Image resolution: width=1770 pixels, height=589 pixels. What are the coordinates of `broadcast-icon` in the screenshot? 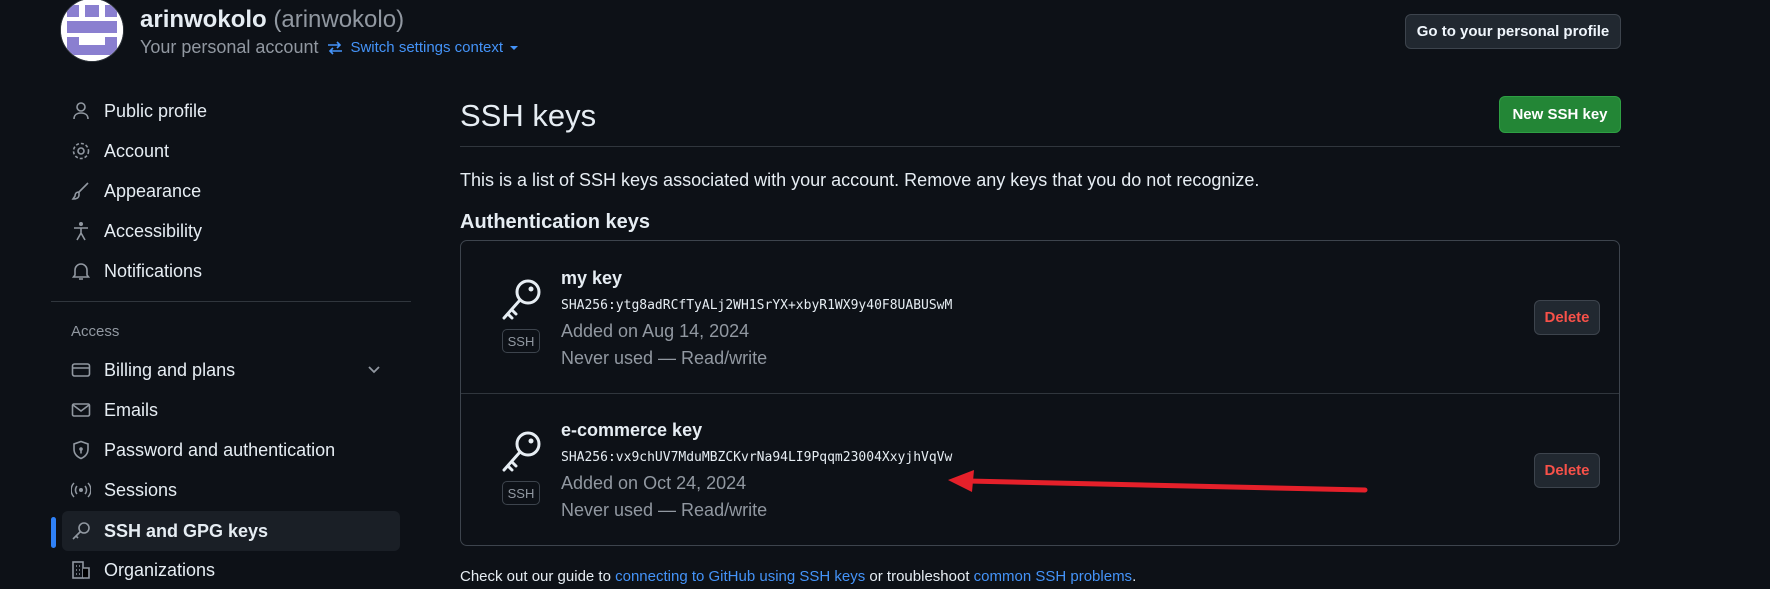 It's located at (81, 490).